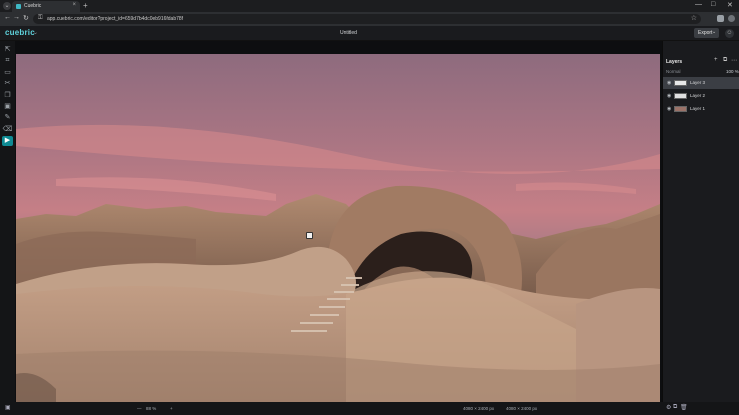 The width and height of the screenshot is (739, 415). What do you see at coordinates (674, 62) in the screenshot?
I see `layers-panel-title: Layers` at bounding box center [674, 62].